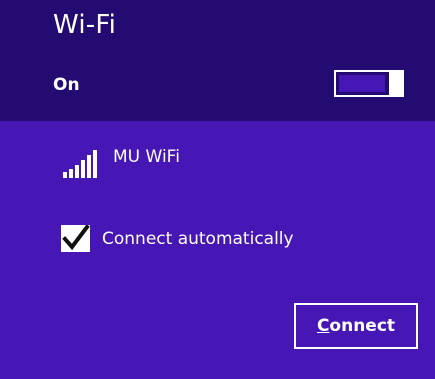  I want to click on network-name: MU WiFi, so click(146, 157).